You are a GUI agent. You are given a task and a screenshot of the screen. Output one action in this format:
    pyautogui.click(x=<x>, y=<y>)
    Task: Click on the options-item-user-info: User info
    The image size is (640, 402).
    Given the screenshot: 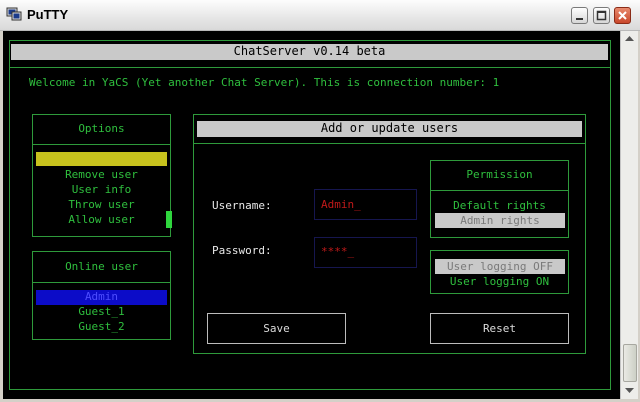 What is the action you would take?
    pyautogui.click(x=101, y=190)
    